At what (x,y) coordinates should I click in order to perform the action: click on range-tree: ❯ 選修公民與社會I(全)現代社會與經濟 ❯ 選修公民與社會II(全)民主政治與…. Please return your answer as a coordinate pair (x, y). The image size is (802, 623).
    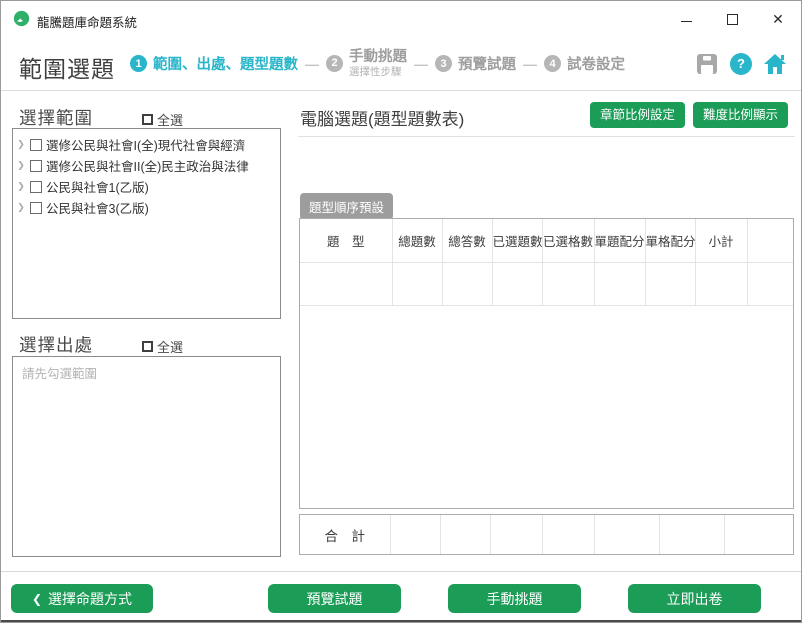
    Looking at the image, I should click on (146, 173).